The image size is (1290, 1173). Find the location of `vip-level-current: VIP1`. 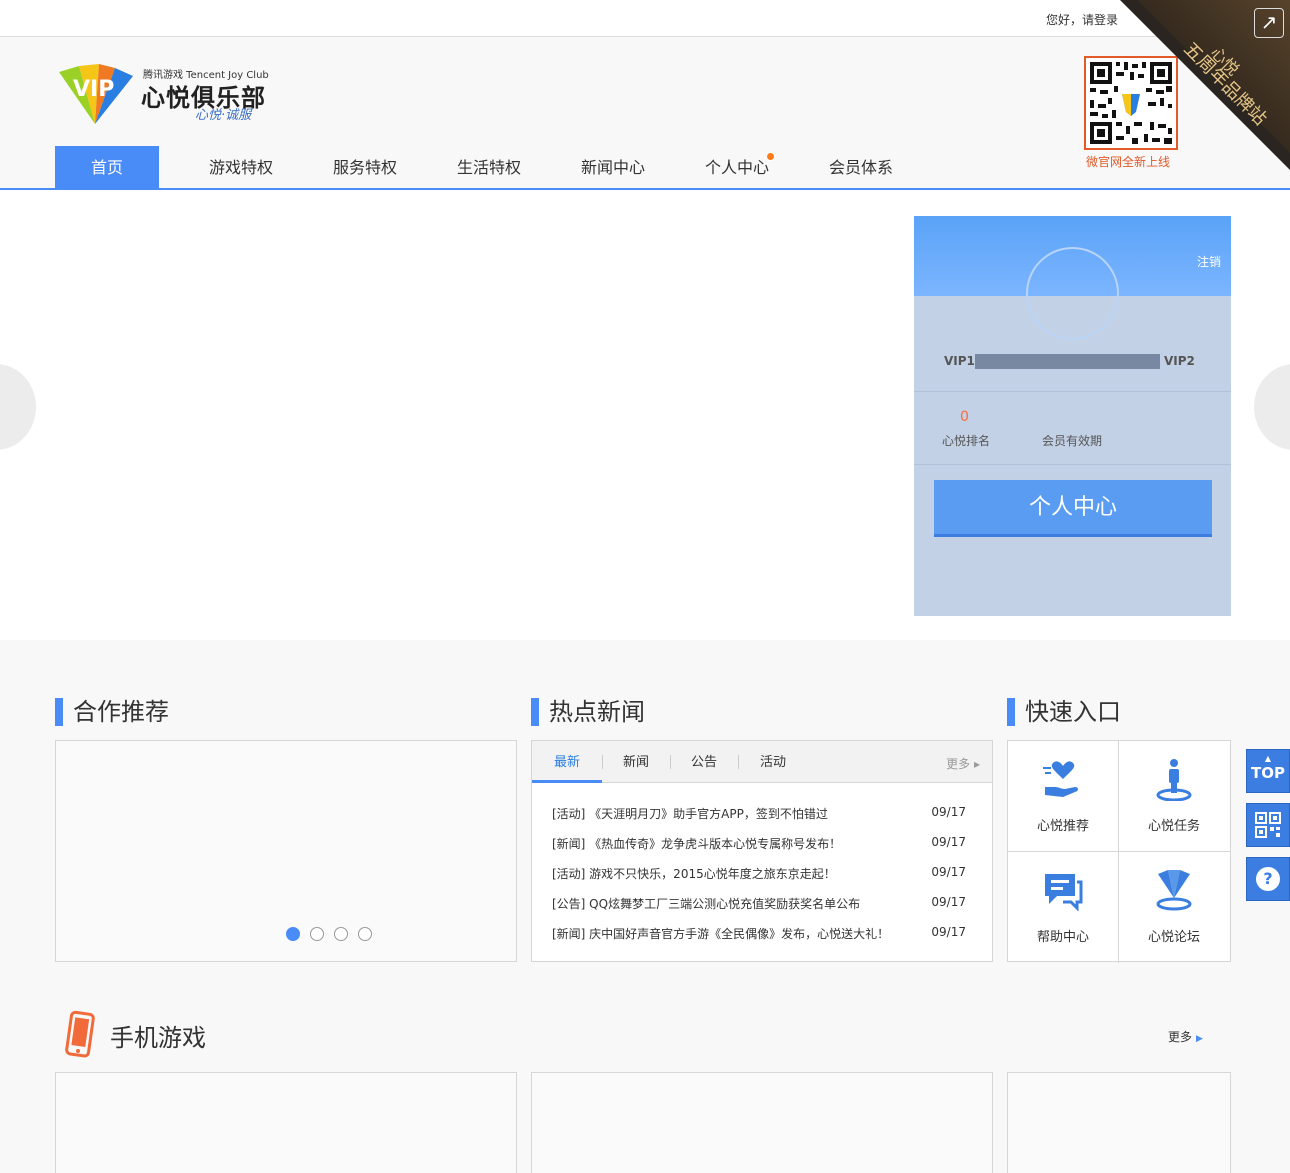

vip-level-current: VIP1 is located at coordinates (959, 361).